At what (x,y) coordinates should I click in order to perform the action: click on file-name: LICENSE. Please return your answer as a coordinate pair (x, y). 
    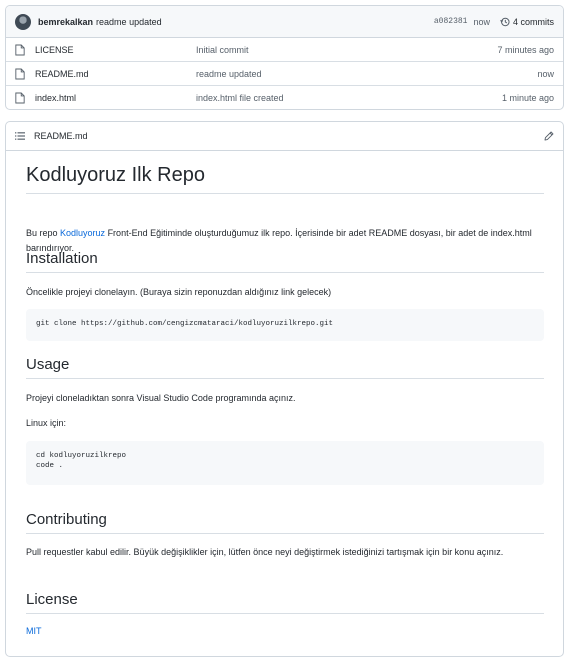
    Looking at the image, I should click on (115, 50).